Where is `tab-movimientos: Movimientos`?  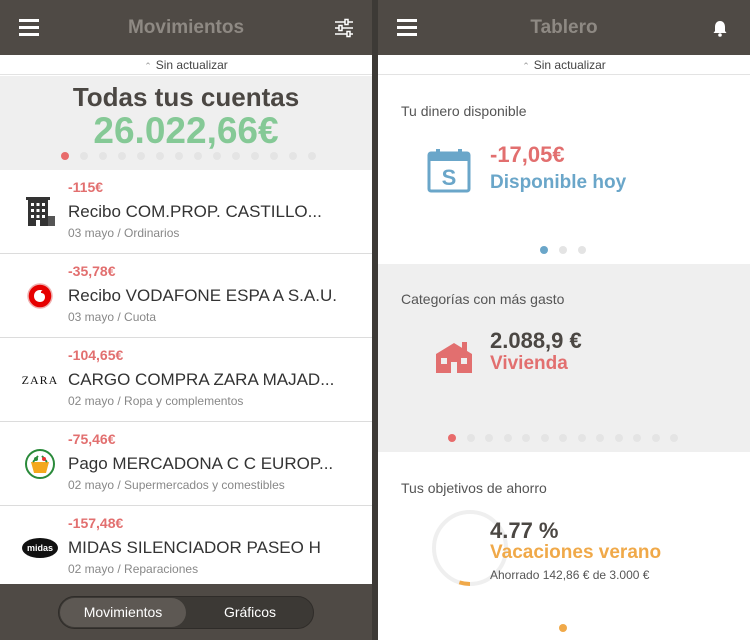
tab-movimientos: Movimientos is located at coordinates (123, 612).